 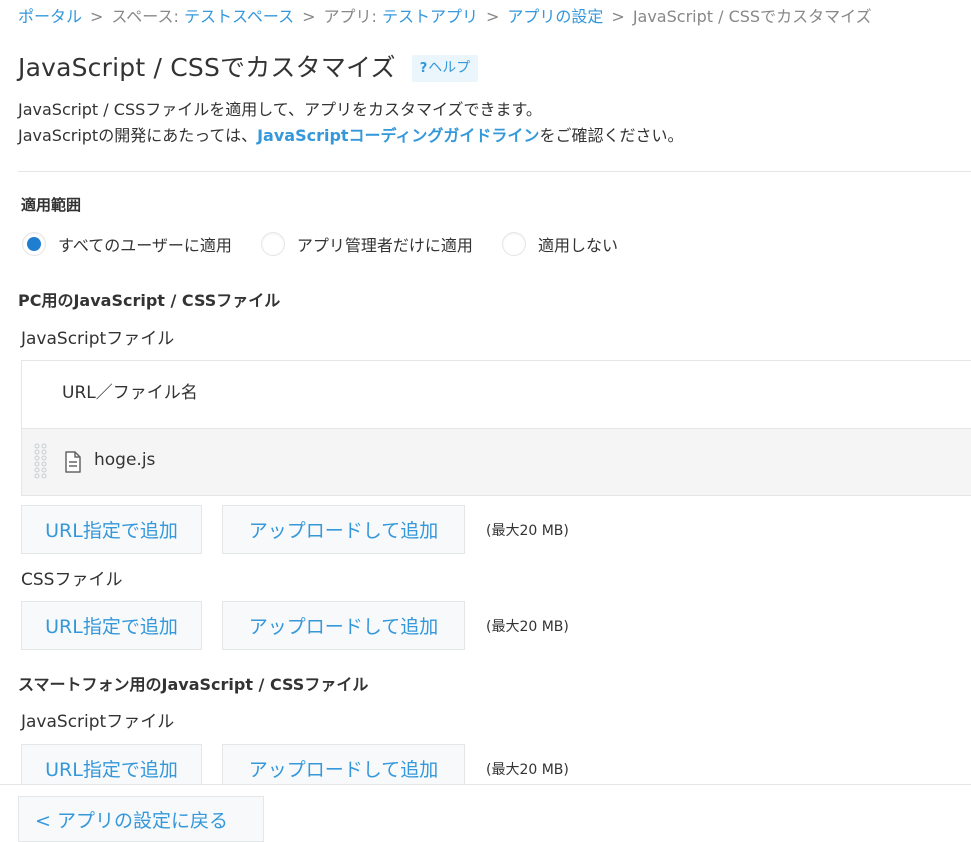 What do you see at coordinates (752, 16) in the screenshot?
I see `breadcrumb-current: JavaScript / CSSでカスタマイズ` at bounding box center [752, 16].